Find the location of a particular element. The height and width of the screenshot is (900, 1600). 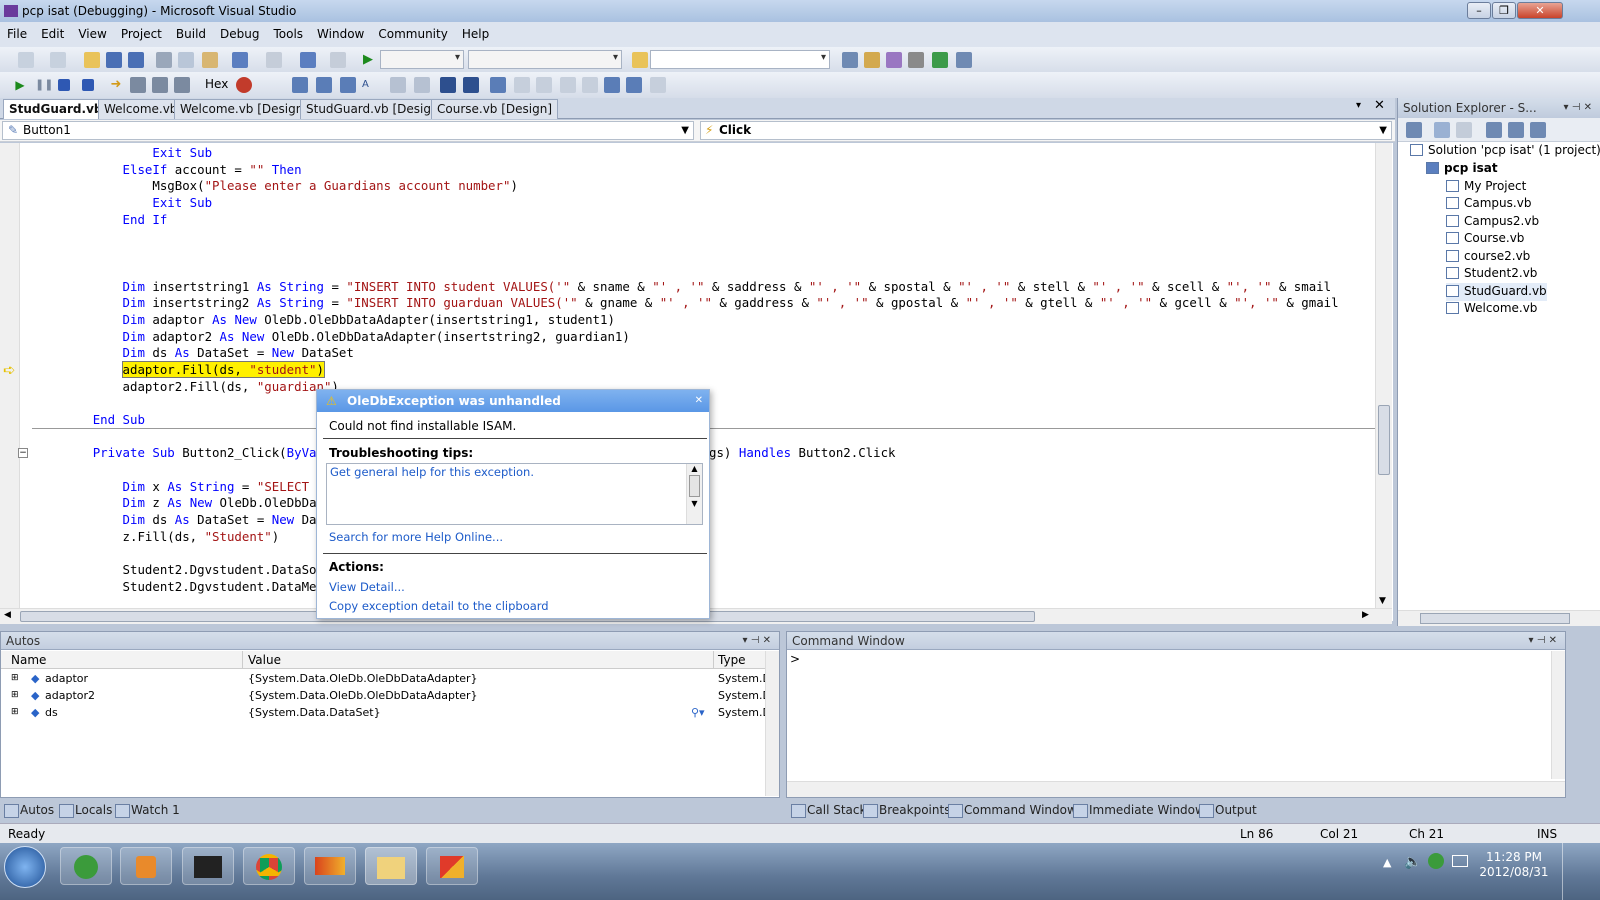

next-bookmark-doc-icon is located at coordinates (634, 85).